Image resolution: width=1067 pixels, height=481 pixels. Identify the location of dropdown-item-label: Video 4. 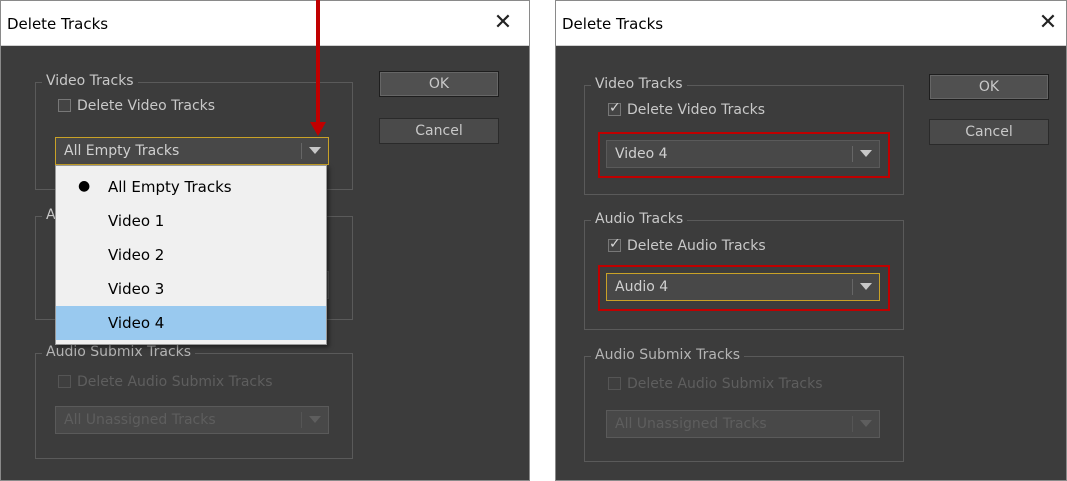
(136, 323).